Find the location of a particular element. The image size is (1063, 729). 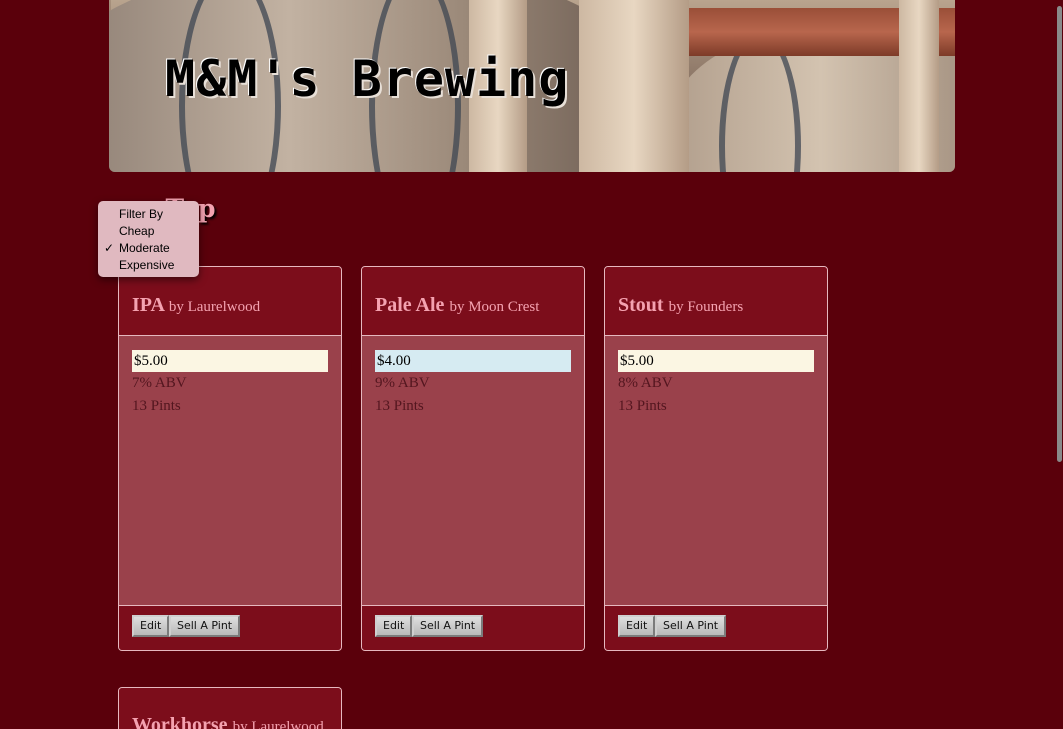

beer-card: Workhorse by Laurelwood is located at coordinates (230, 708).